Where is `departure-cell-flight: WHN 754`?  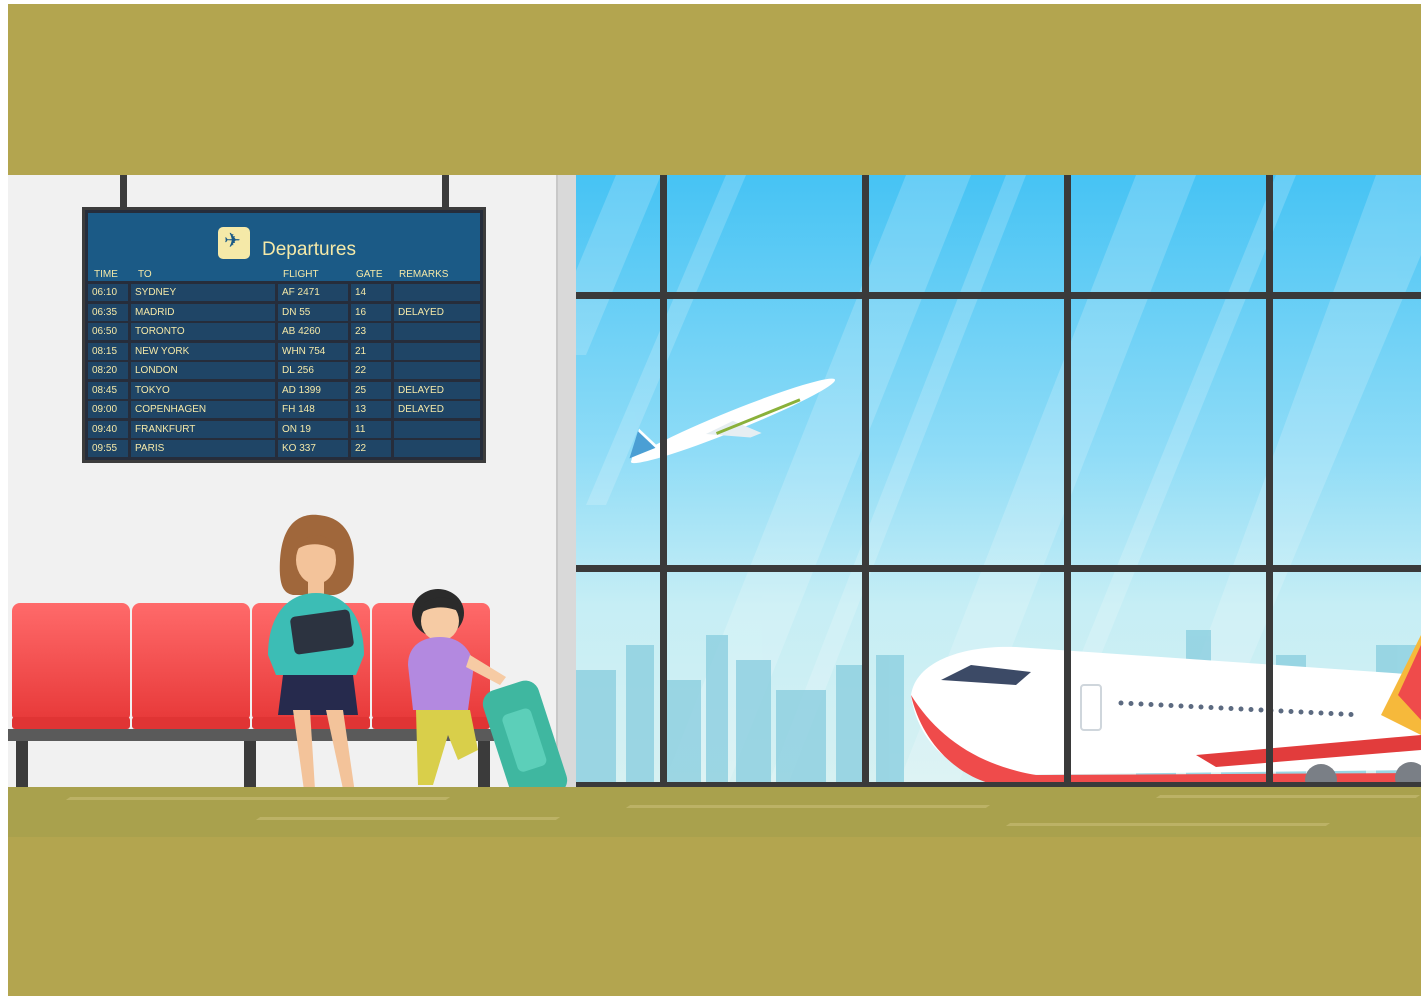
departure-cell-flight: WHN 754 is located at coordinates (313, 351).